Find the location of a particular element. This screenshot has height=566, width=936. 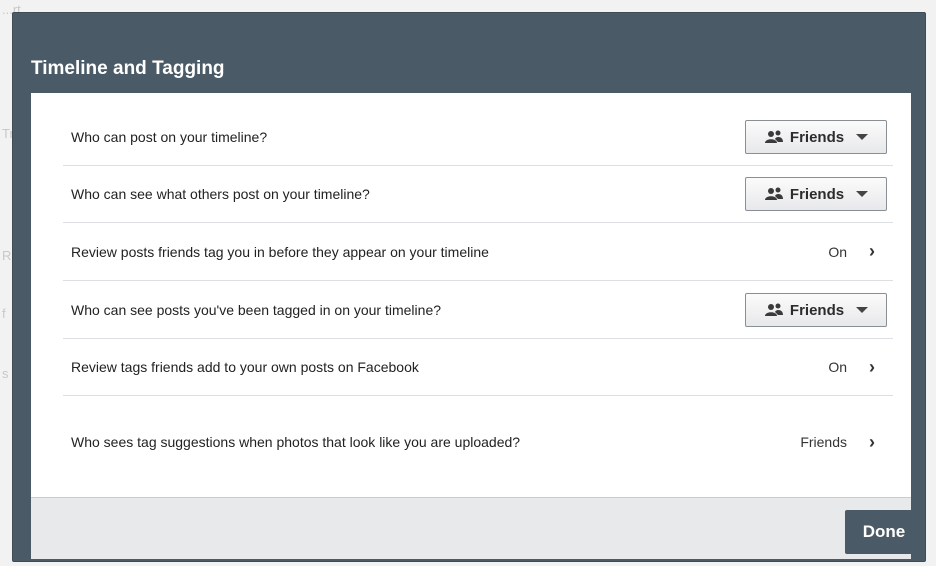

review-posts-toggle-link: On › is located at coordinates (853, 251).